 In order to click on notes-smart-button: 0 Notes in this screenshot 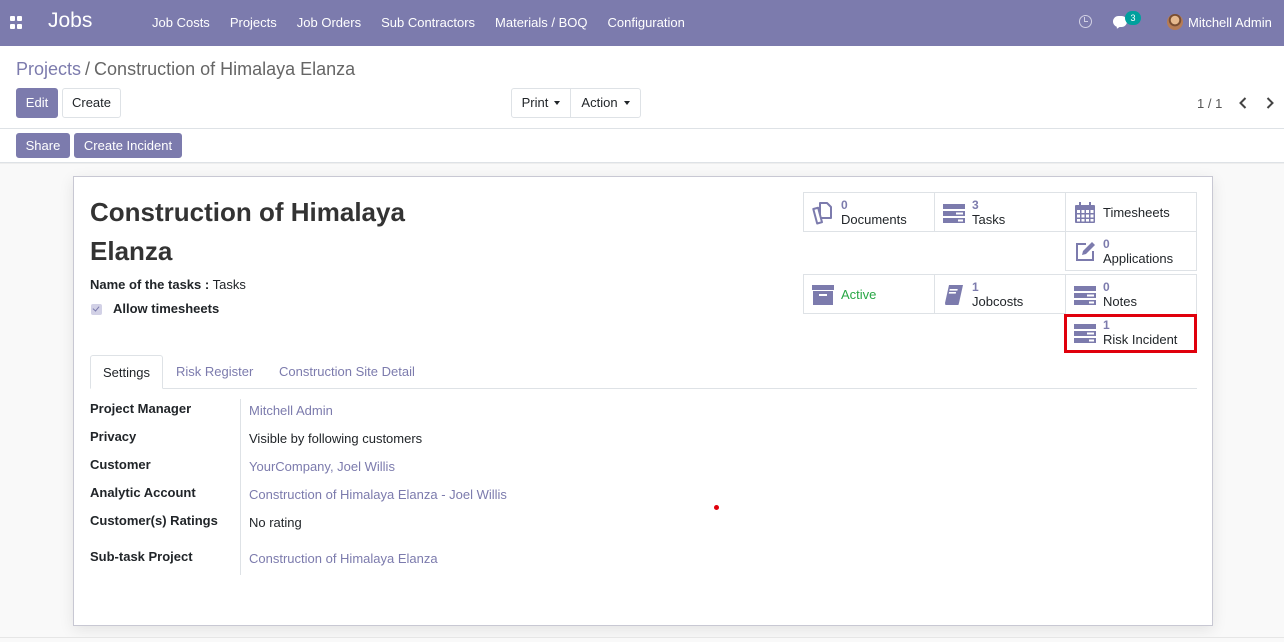, I will do `click(1131, 294)`.